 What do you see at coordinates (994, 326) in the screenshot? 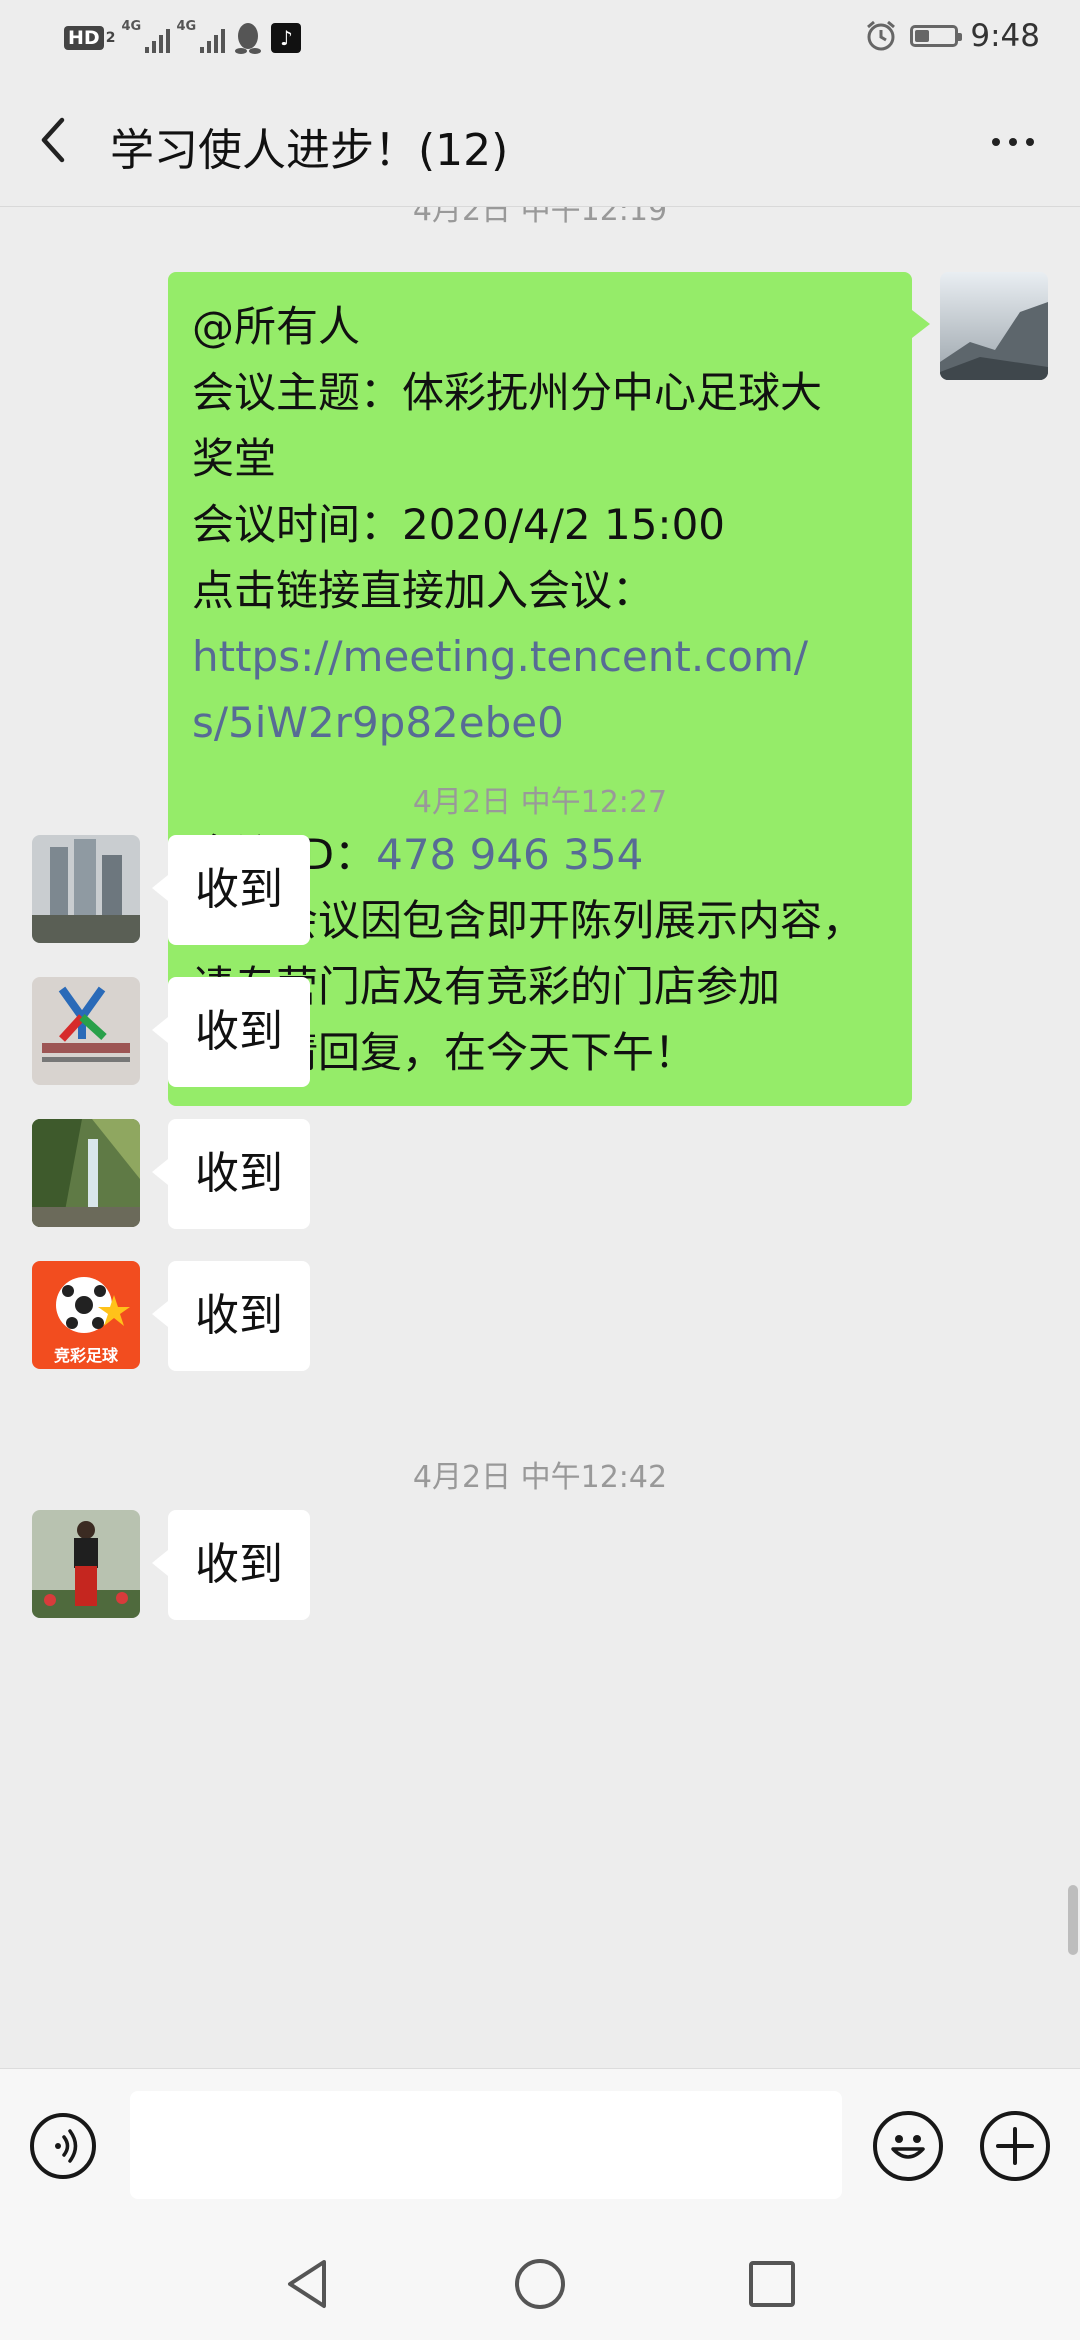
I see `avatar-self` at bounding box center [994, 326].